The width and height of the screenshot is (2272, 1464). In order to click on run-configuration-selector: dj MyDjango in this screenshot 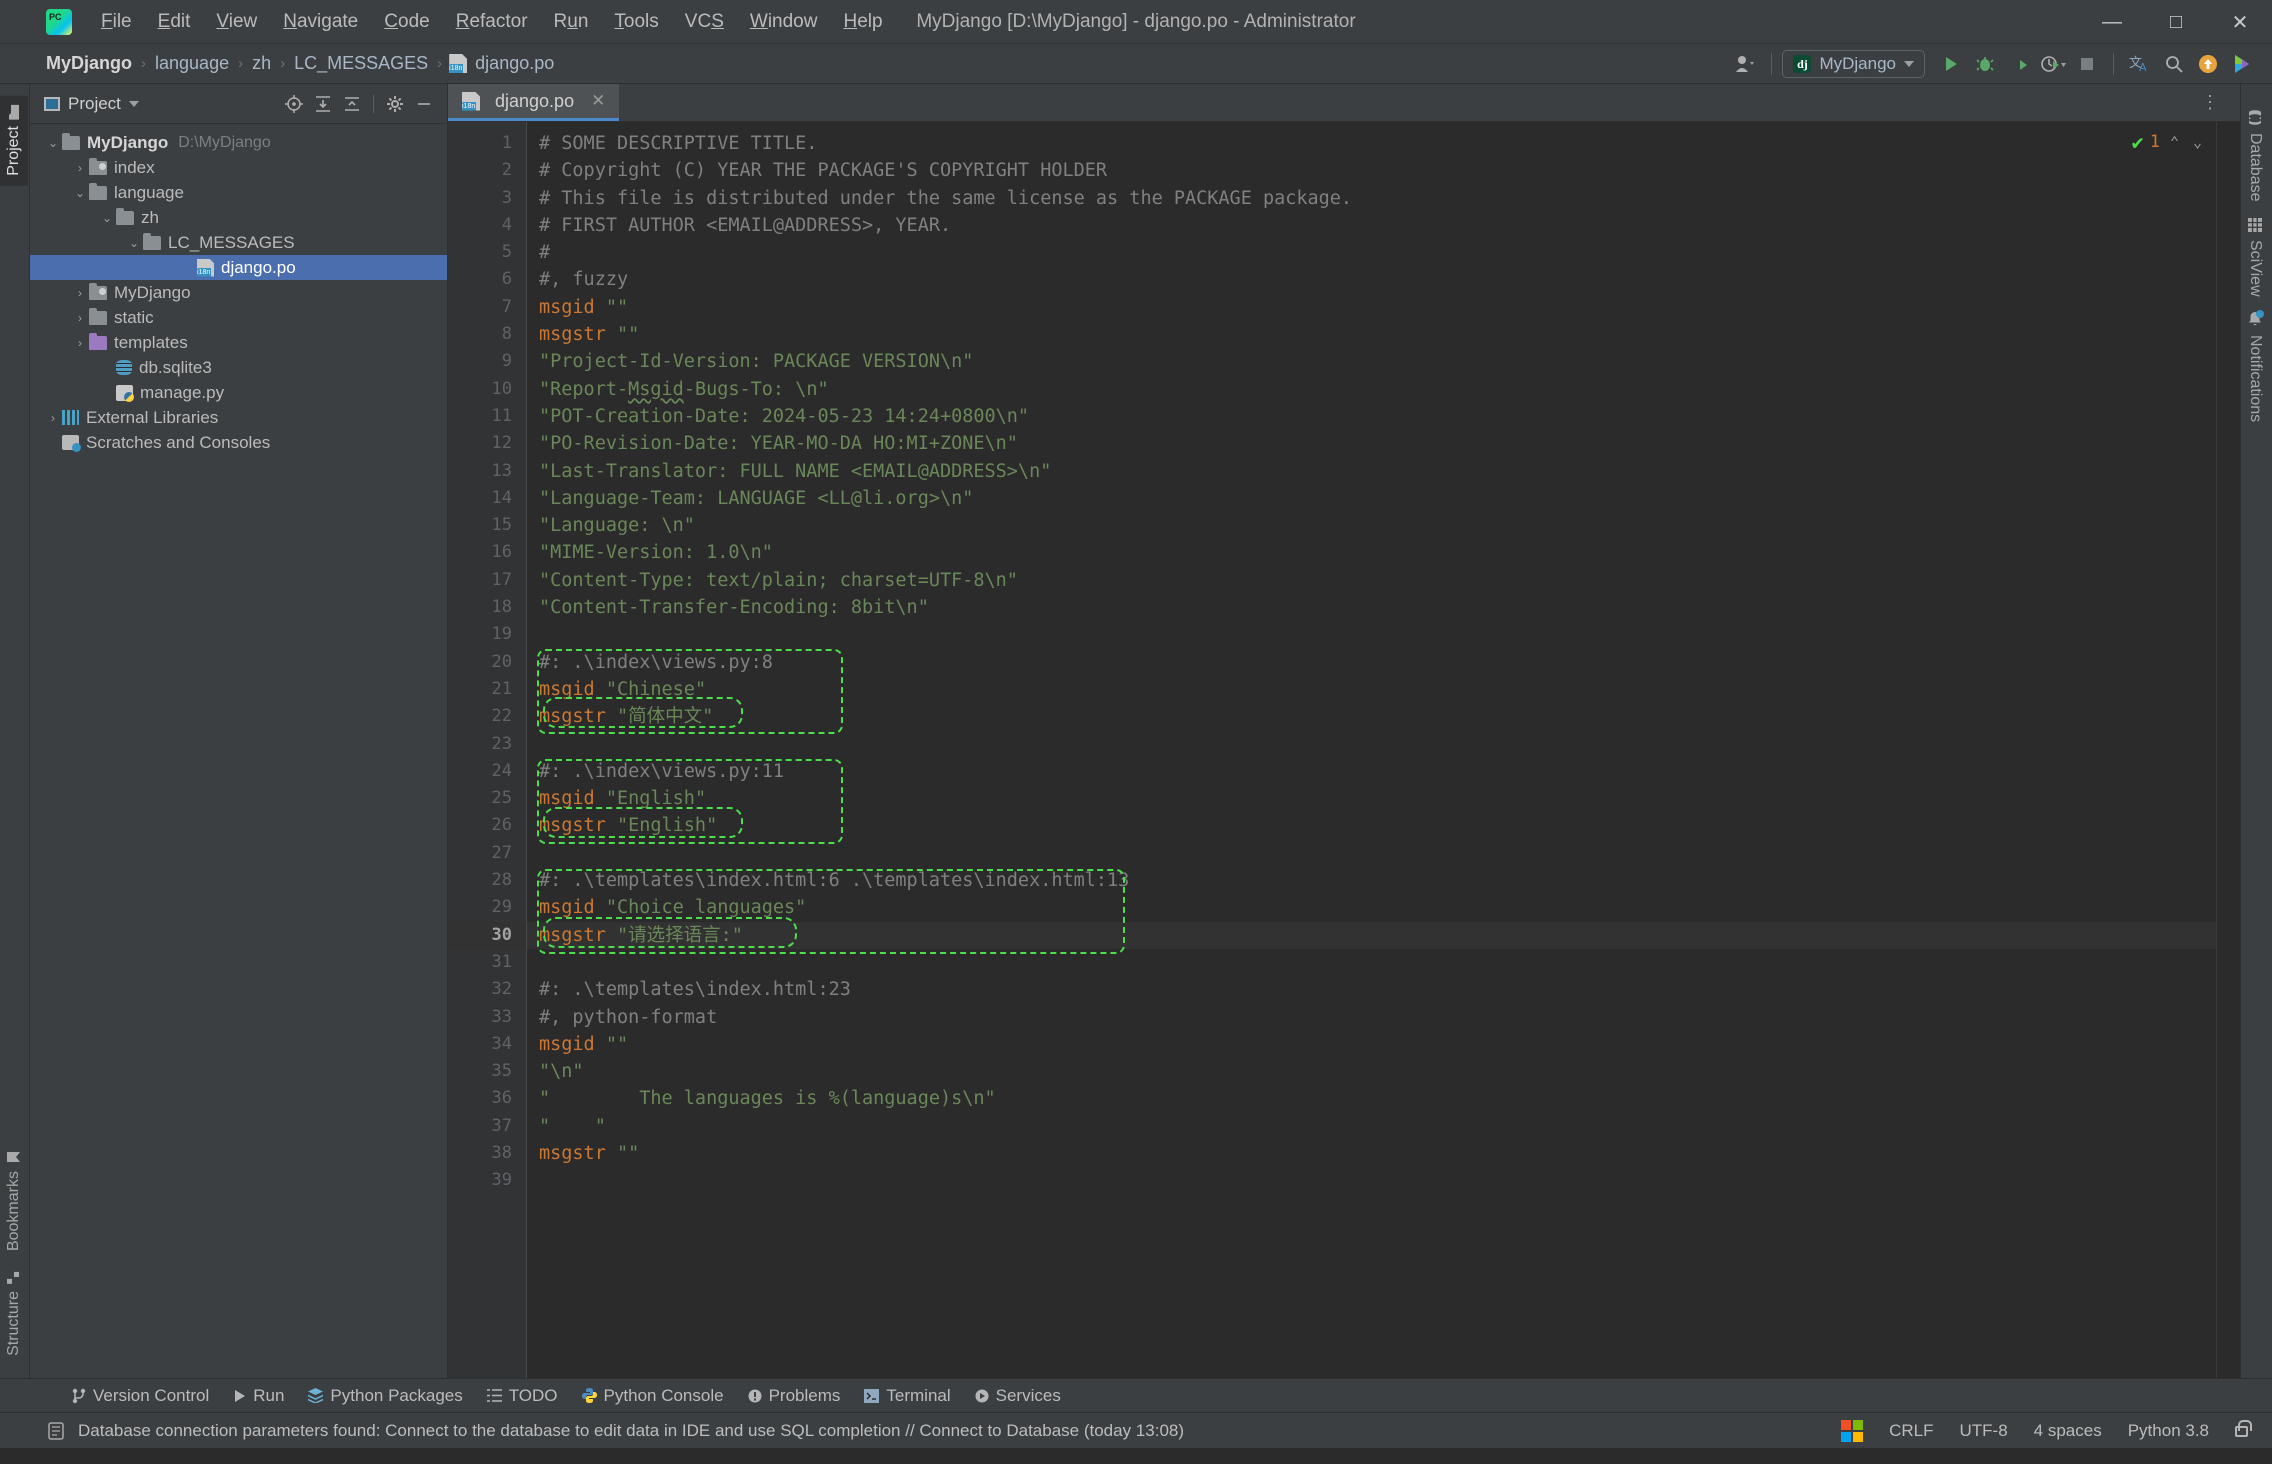, I will do `click(1853, 64)`.